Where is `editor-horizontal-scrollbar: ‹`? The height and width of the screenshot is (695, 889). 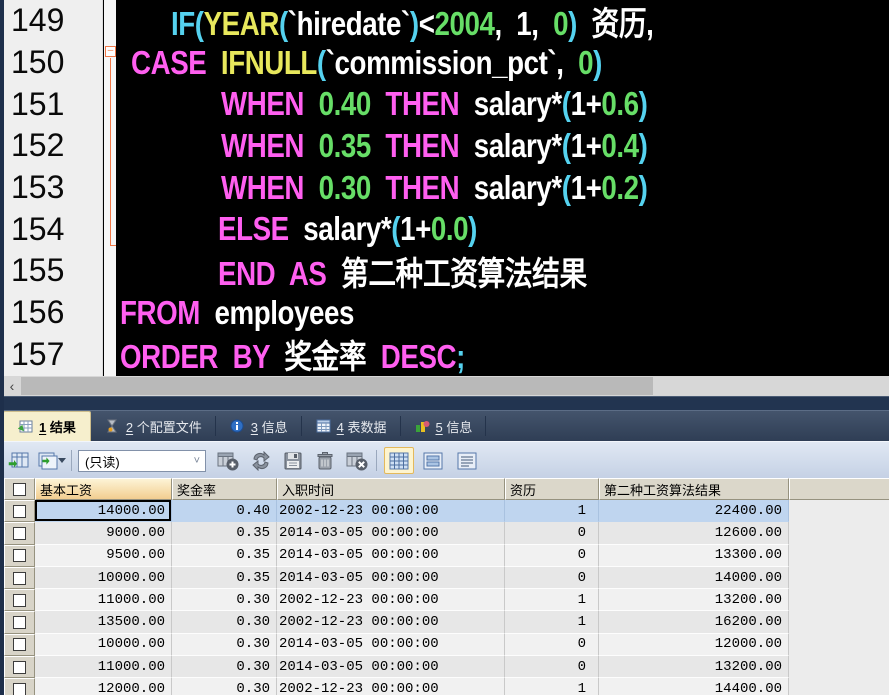 editor-horizontal-scrollbar: ‹ is located at coordinates (444, 386).